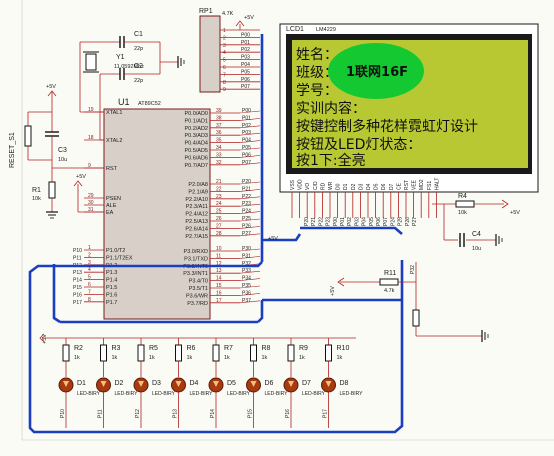  Describe the element at coordinates (245, 50) in the screenshot. I see `rp1-pin-net: P02` at that location.